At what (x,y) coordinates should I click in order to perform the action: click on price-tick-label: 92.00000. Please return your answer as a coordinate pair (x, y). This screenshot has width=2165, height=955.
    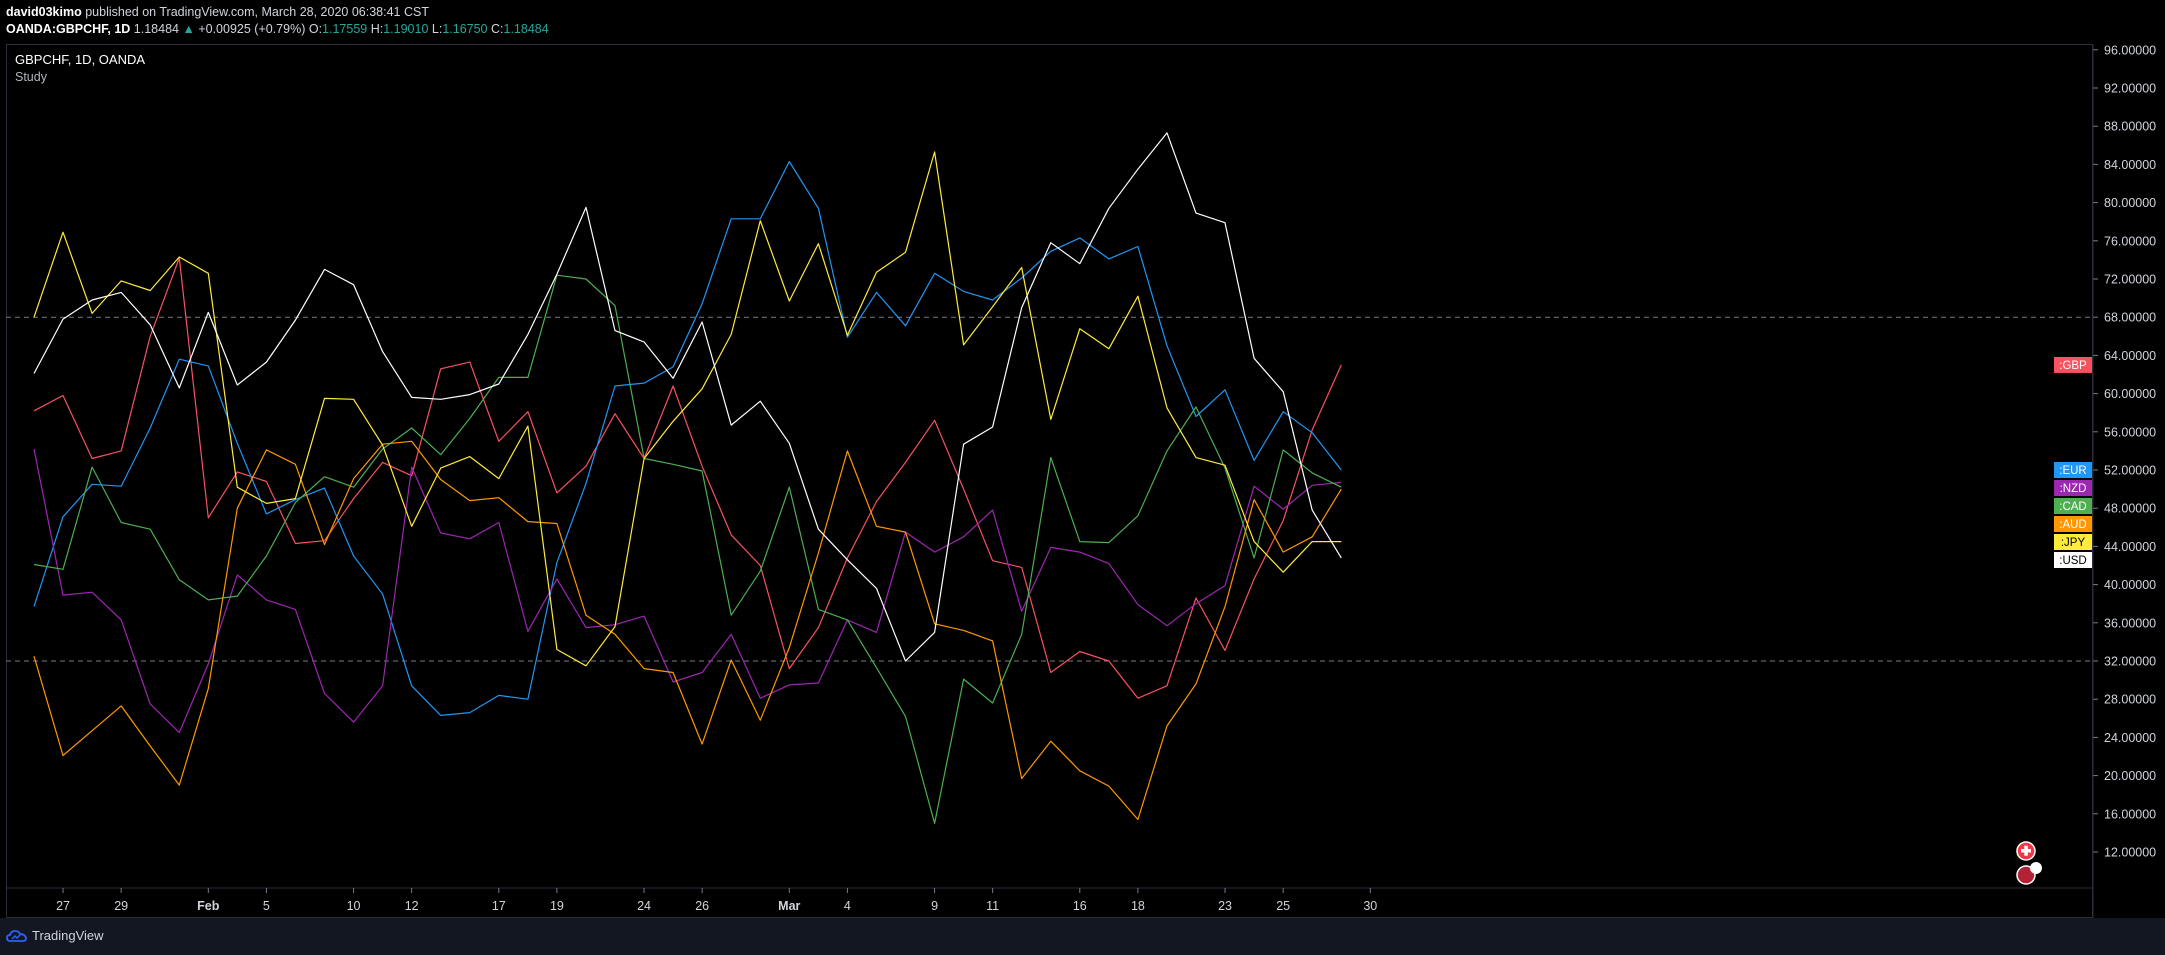
    Looking at the image, I should click on (2130, 89).